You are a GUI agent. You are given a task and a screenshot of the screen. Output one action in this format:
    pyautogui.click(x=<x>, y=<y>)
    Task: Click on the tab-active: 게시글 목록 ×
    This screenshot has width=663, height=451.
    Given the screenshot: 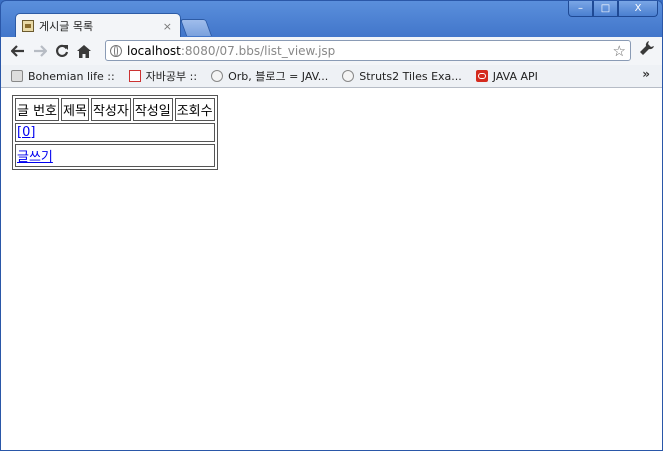 What is the action you would take?
    pyautogui.click(x=98, y=25)
    